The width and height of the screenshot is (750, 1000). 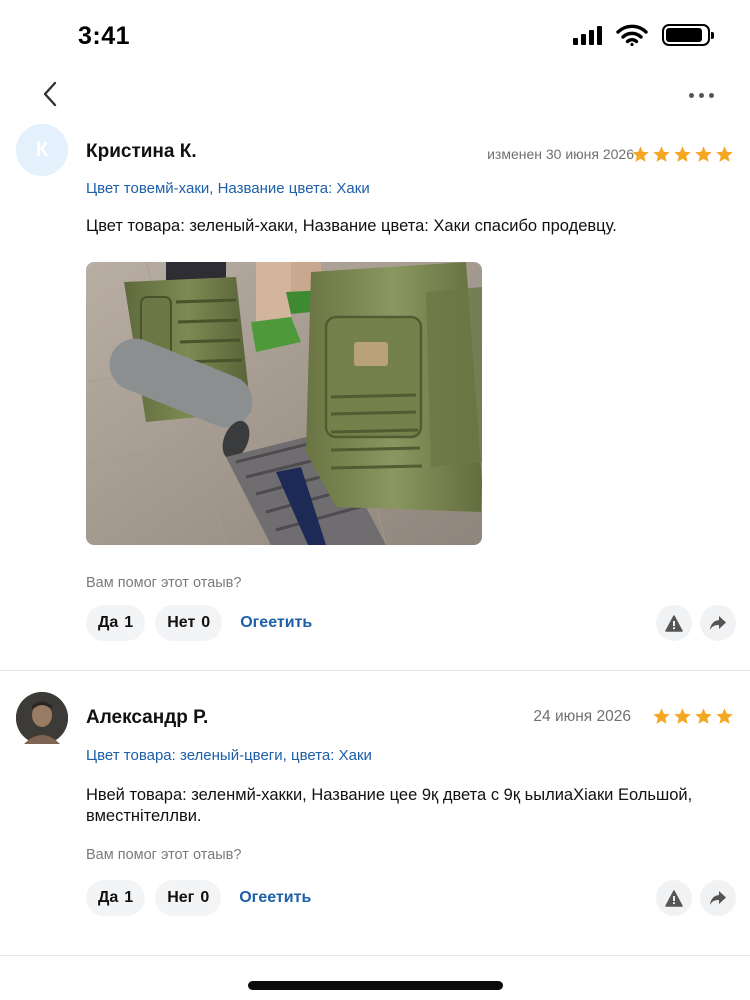 I want to click on helpful-no-button: Нет 0, so click(x=189, y=623).